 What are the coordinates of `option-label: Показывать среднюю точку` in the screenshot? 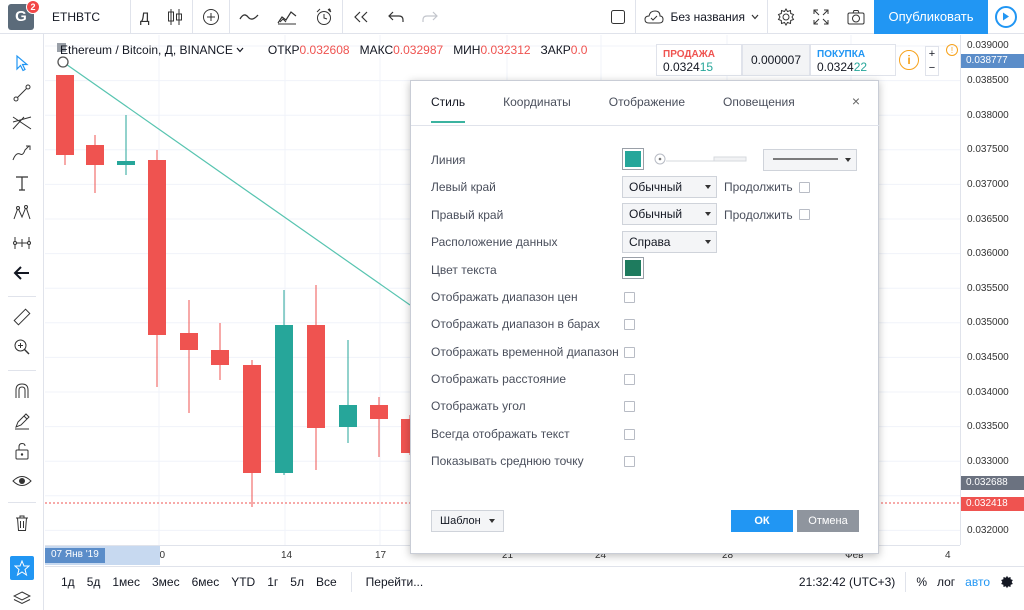 It's located at (507, 460).